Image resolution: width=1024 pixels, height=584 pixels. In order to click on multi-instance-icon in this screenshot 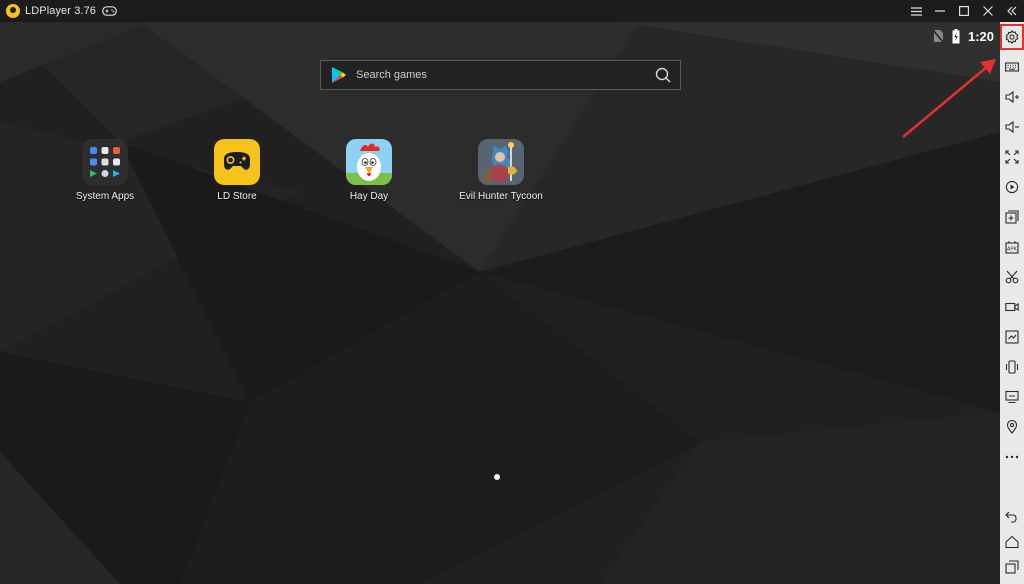, I will do `click(1012, 217)`.